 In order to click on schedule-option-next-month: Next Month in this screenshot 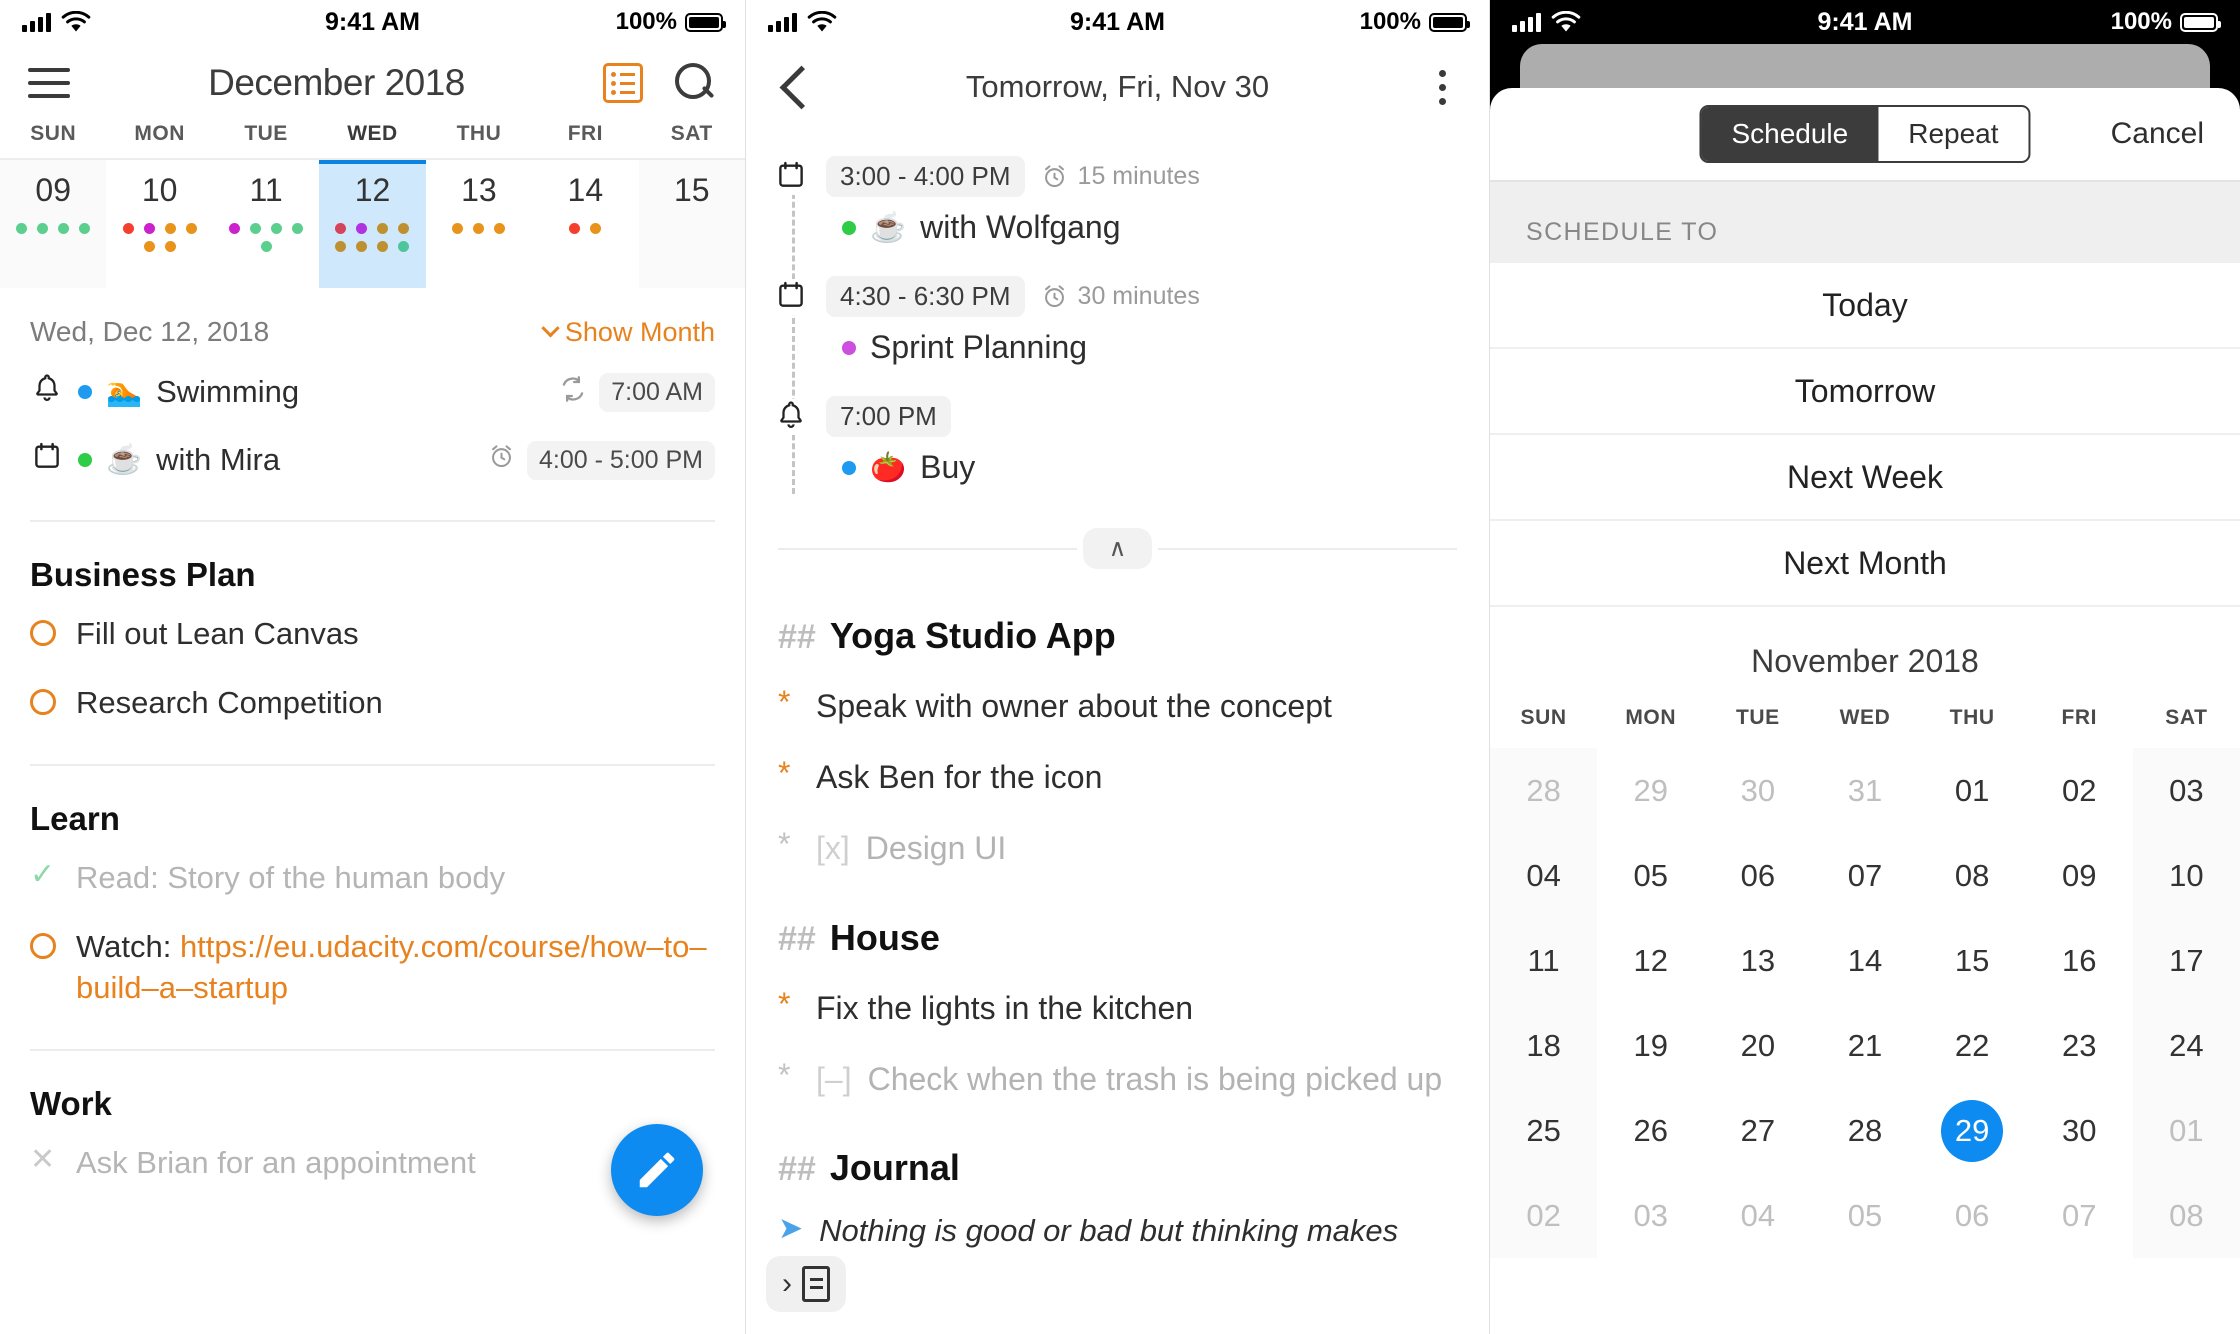, I will do `click(1865, 564)`.